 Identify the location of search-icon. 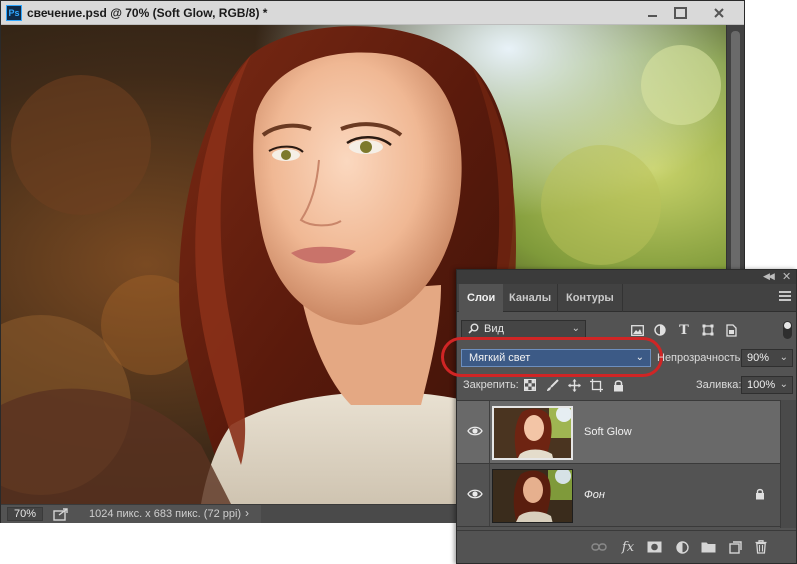
(473, 328).